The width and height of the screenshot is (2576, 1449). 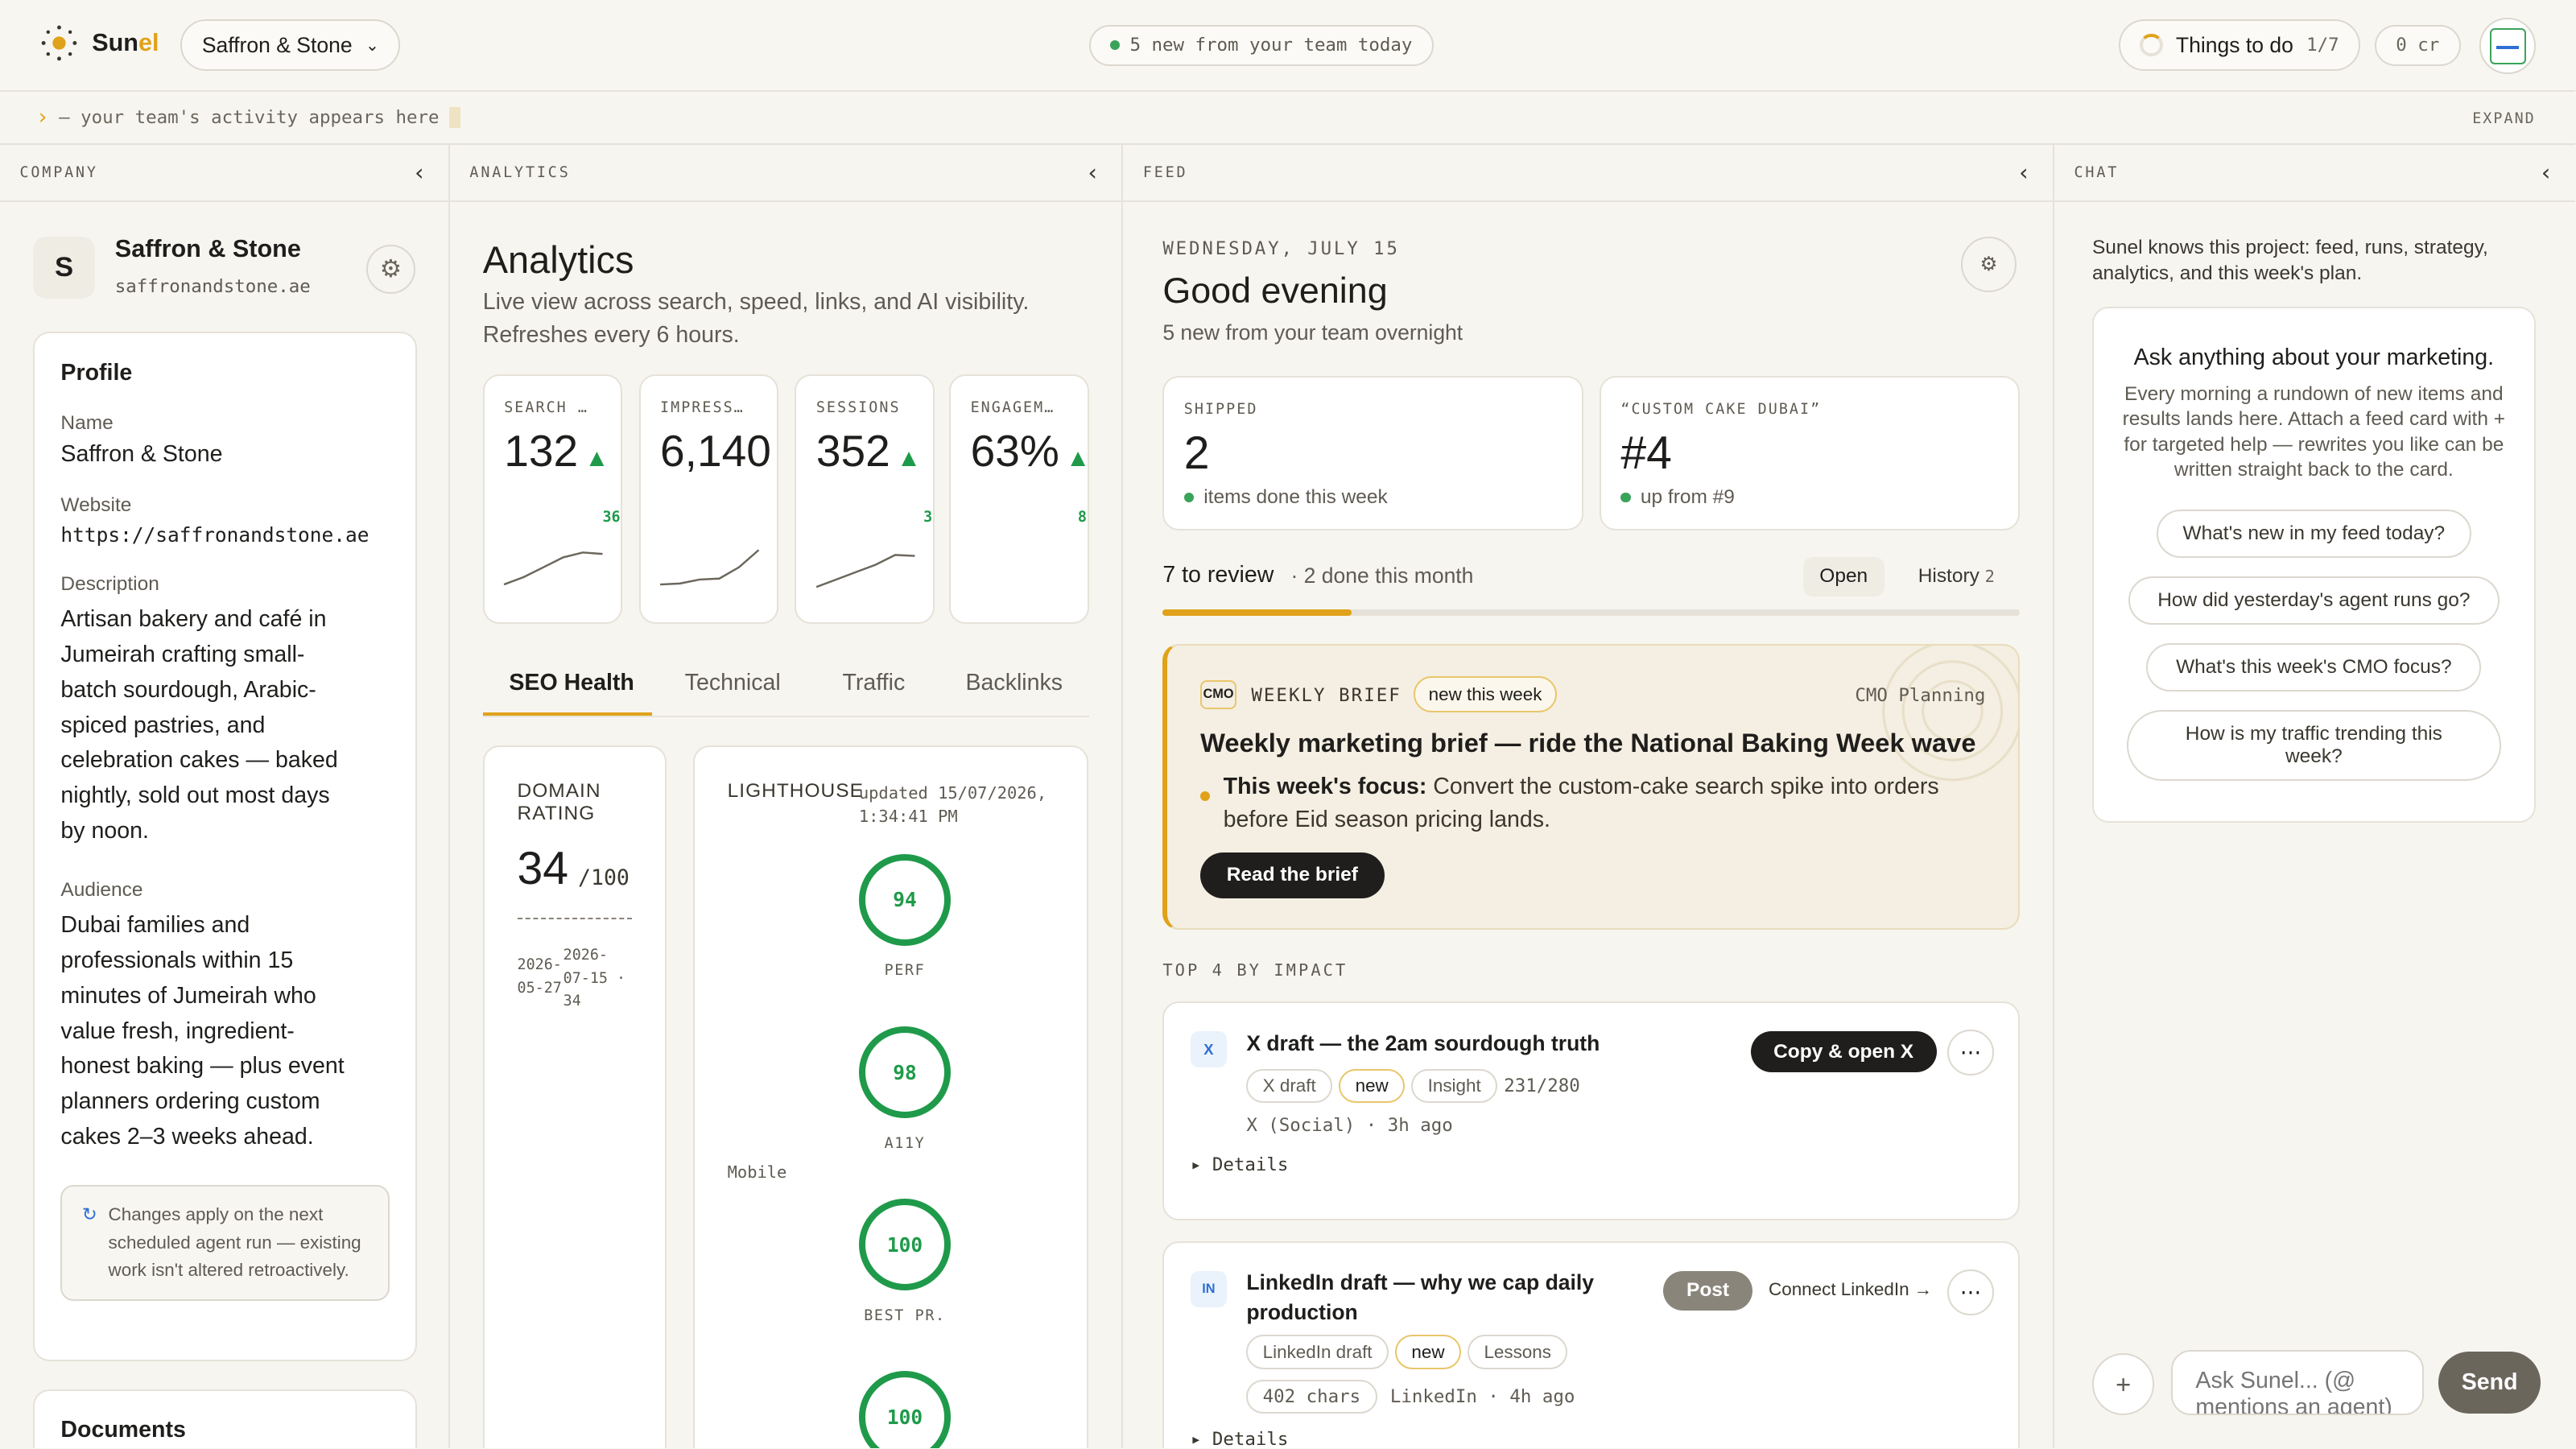 I want to click on domain-rating-label: DOMAIN RATING, so click(x=559, y=801).